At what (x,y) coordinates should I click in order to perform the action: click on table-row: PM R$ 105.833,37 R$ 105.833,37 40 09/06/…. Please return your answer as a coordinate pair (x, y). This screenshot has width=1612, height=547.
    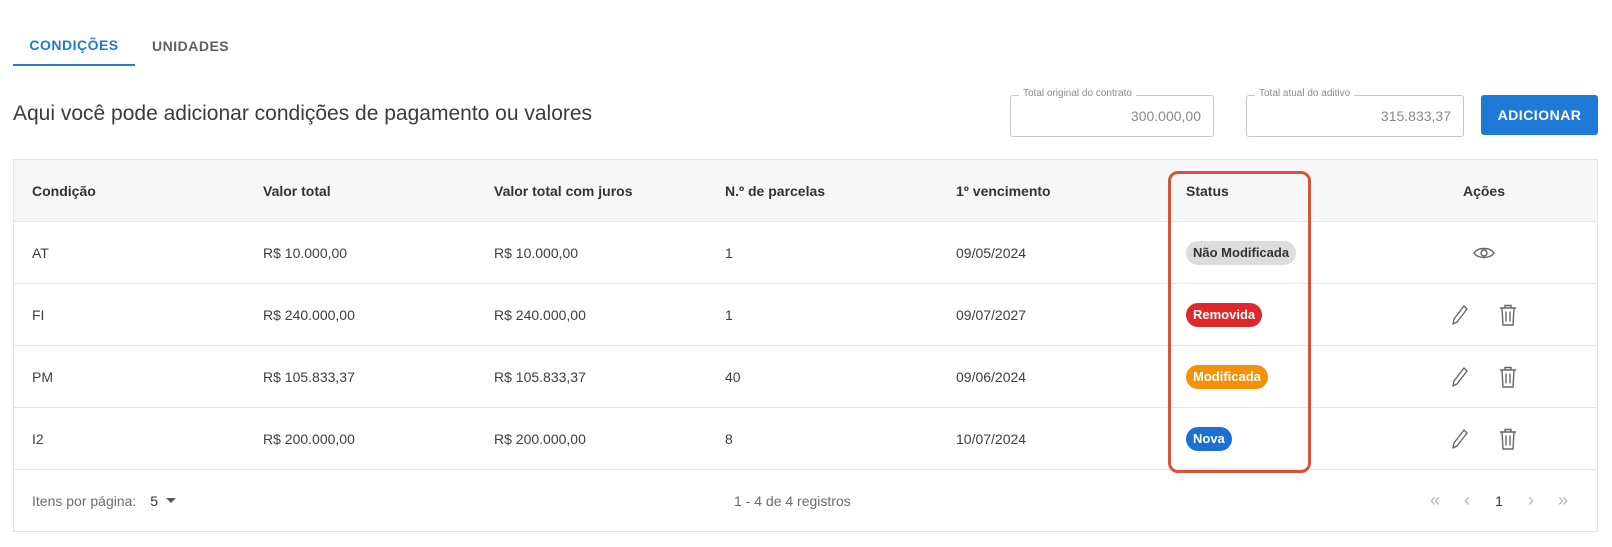
    Looking at the image, I should click on (805, 377).